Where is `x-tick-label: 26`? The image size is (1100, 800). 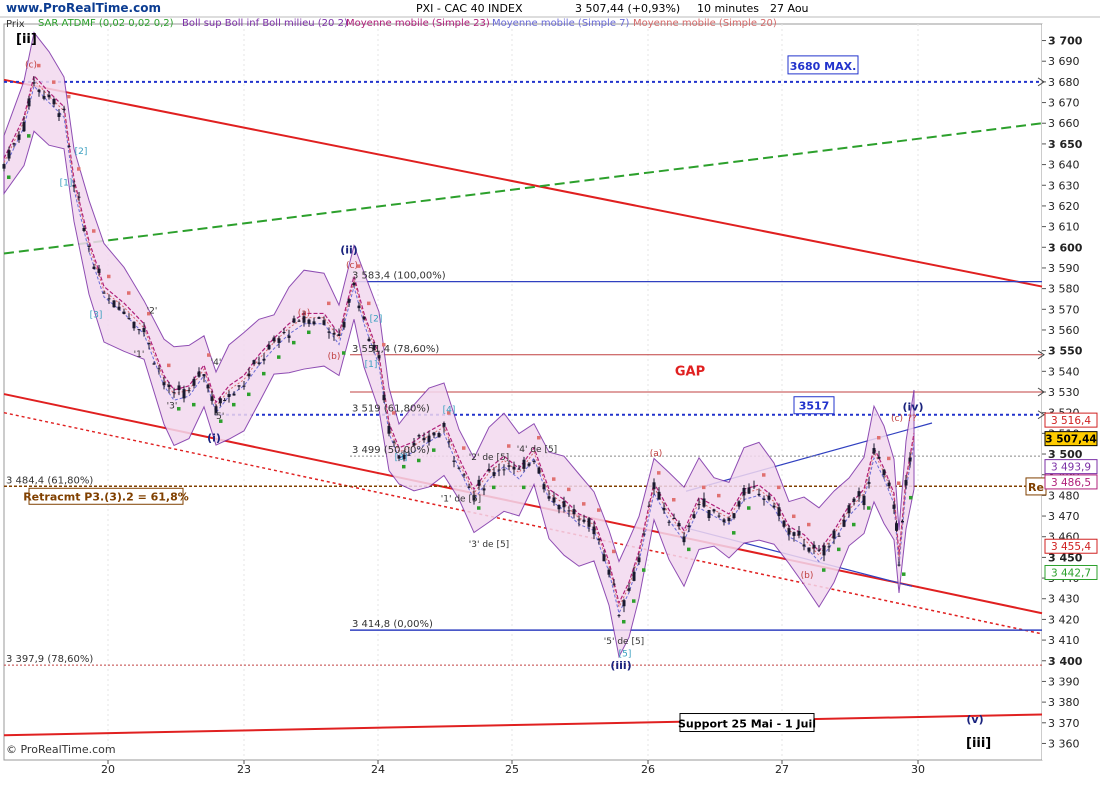 x-tick-label: 26 is located at coordinates (648, 769).